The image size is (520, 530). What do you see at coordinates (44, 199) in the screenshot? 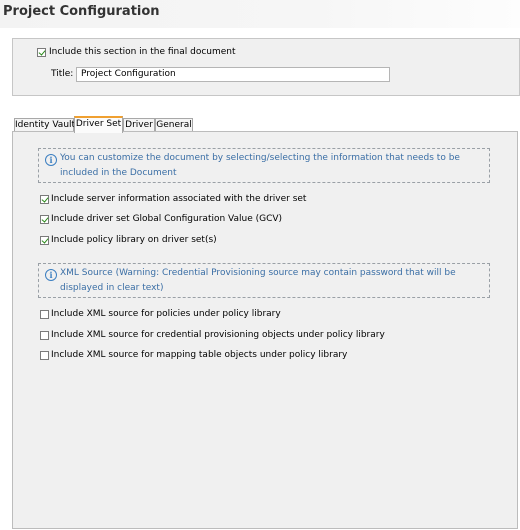
I see `include-server-info-checkbox` at bounding box center [44, 199].